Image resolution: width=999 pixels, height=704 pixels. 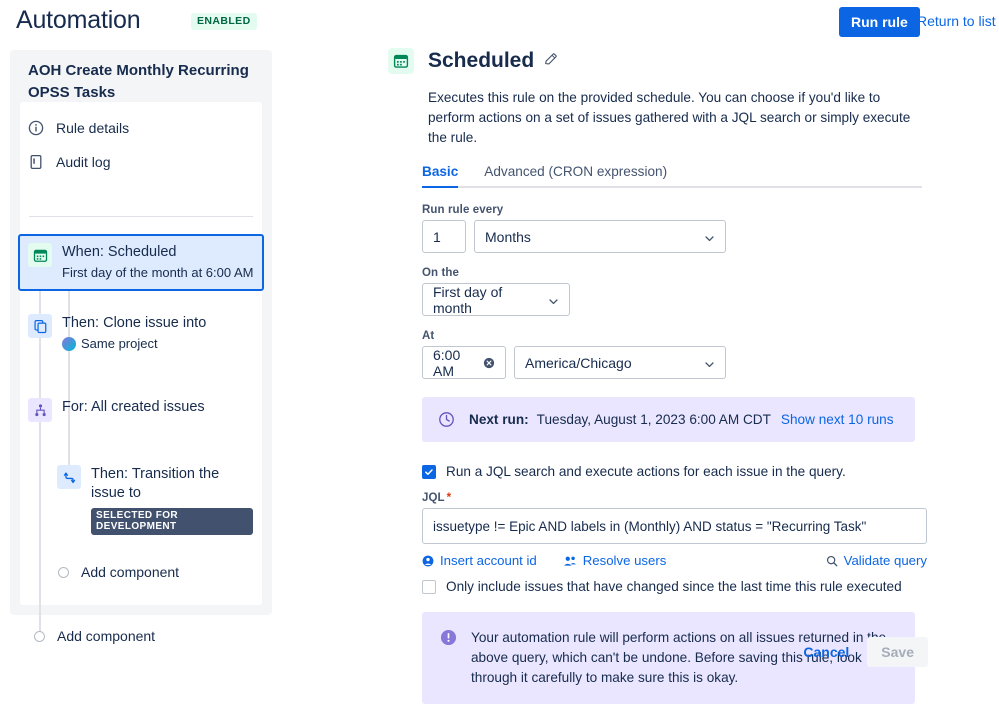 What do you see at coordinates (668, 61) in the screenshot?
I see `component-header: Scheduled` at bounding box center [668, 61].